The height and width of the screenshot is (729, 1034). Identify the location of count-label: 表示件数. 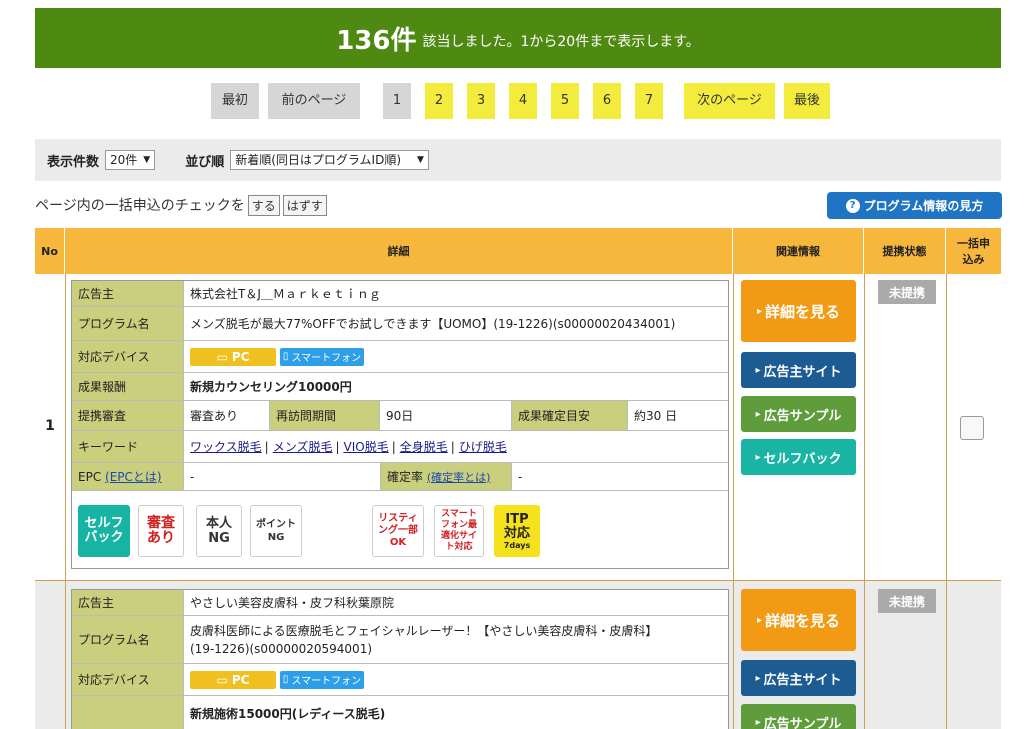
(73, 162).